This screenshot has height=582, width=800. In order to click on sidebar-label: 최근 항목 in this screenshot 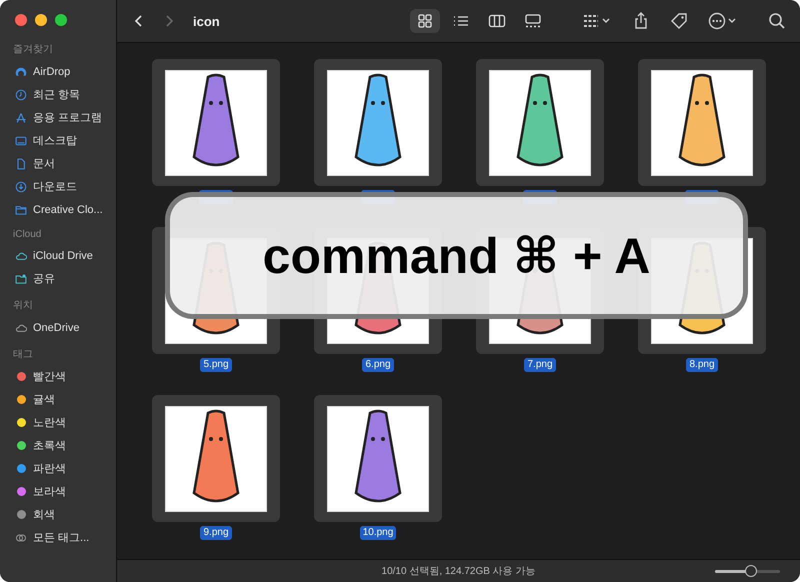, I will do `click(56, 95)`.